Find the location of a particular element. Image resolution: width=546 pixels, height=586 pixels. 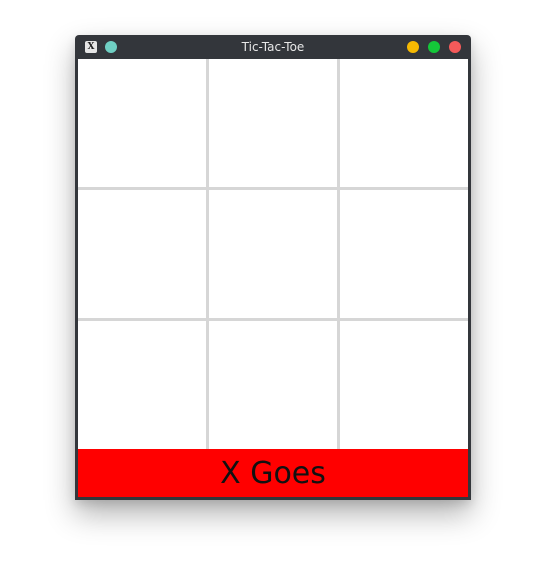

status-bar: X Goes is located at coordinates (273, 473).